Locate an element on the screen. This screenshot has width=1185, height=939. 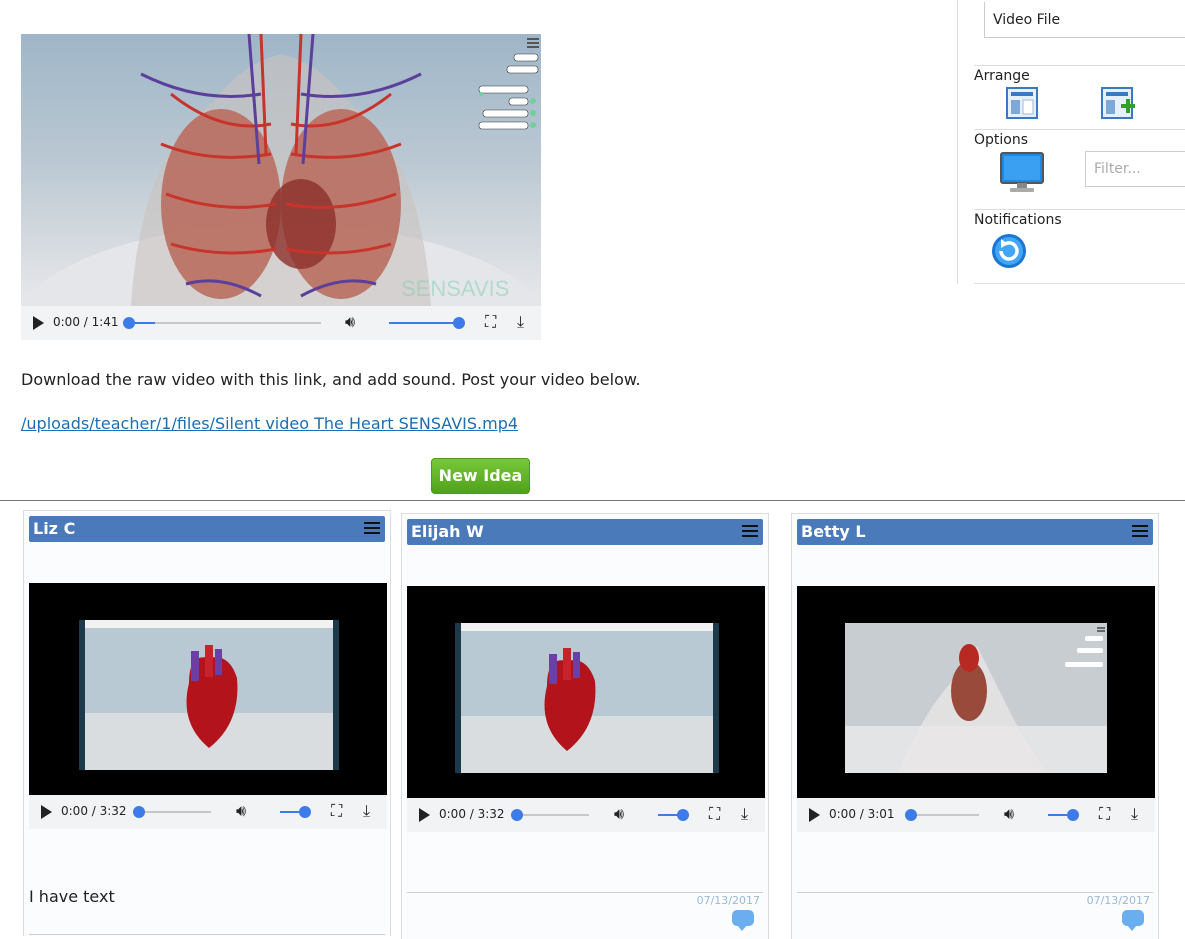
idea-card: Elijah W 0:00 / 3:32 🔊︎ ⛶ ⤓ 07/13/2017 is located at coordinates (585, 726).